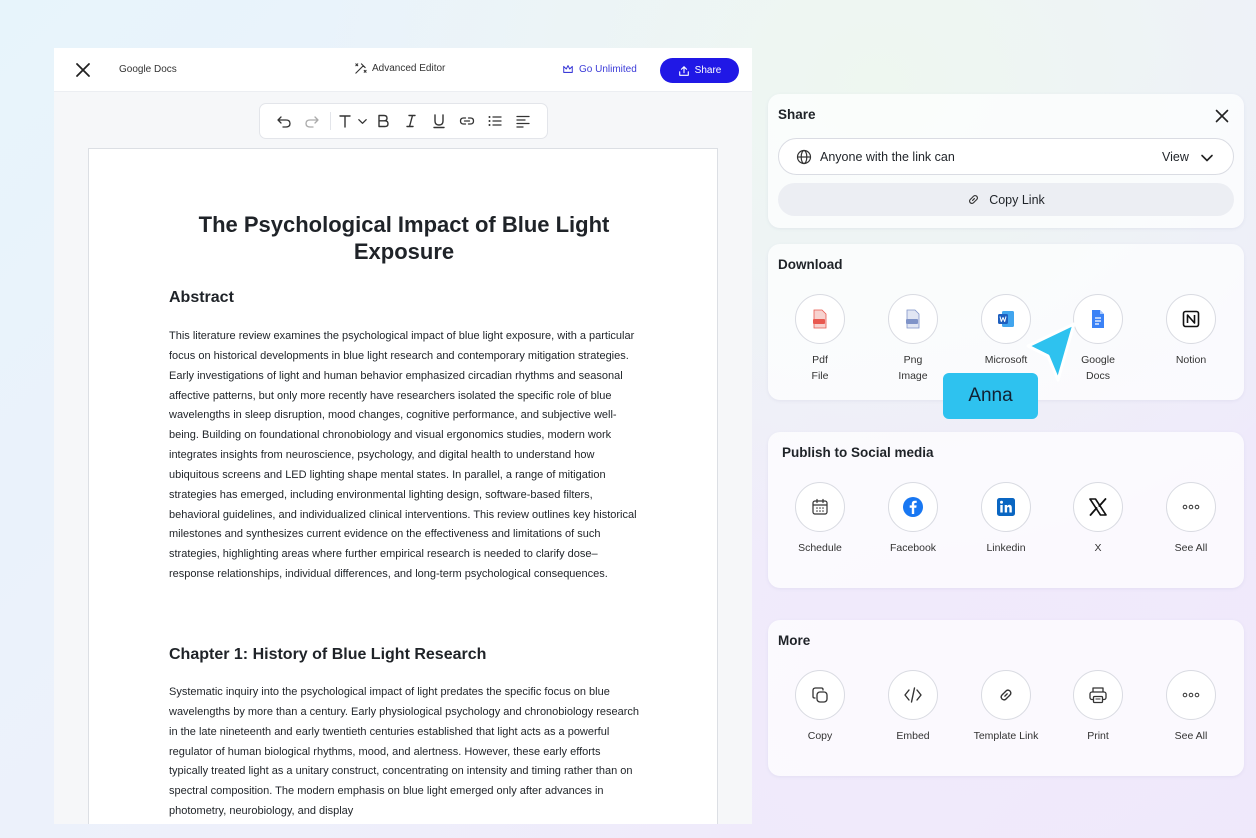 This screenshot has width=1256, height=838. I want to click on advanced-editor-label: Advanced Editor, so click(409, 68).